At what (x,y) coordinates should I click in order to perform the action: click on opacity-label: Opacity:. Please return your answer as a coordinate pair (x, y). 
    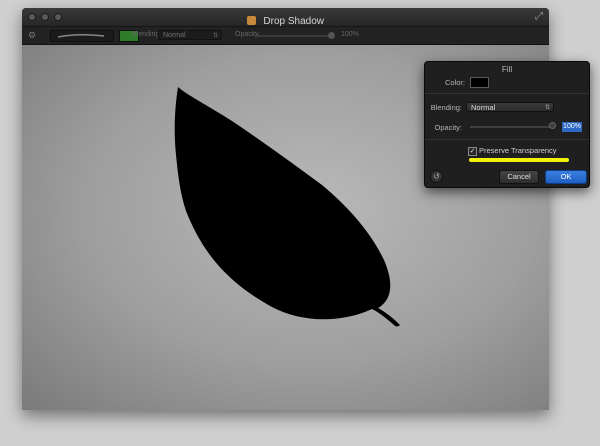
    Looking at the image, I should click on (448, 127).